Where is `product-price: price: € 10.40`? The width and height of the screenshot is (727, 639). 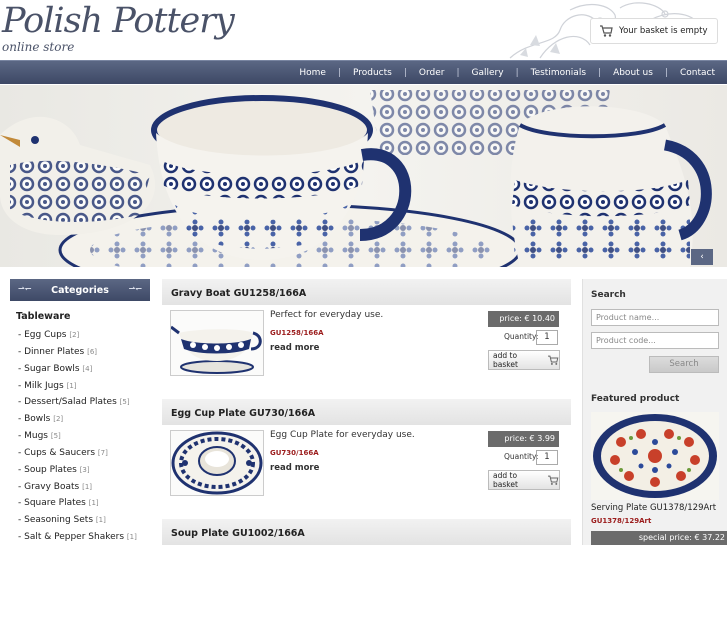
product-price: price: € 10.40 is located at coordinates (523, 319).